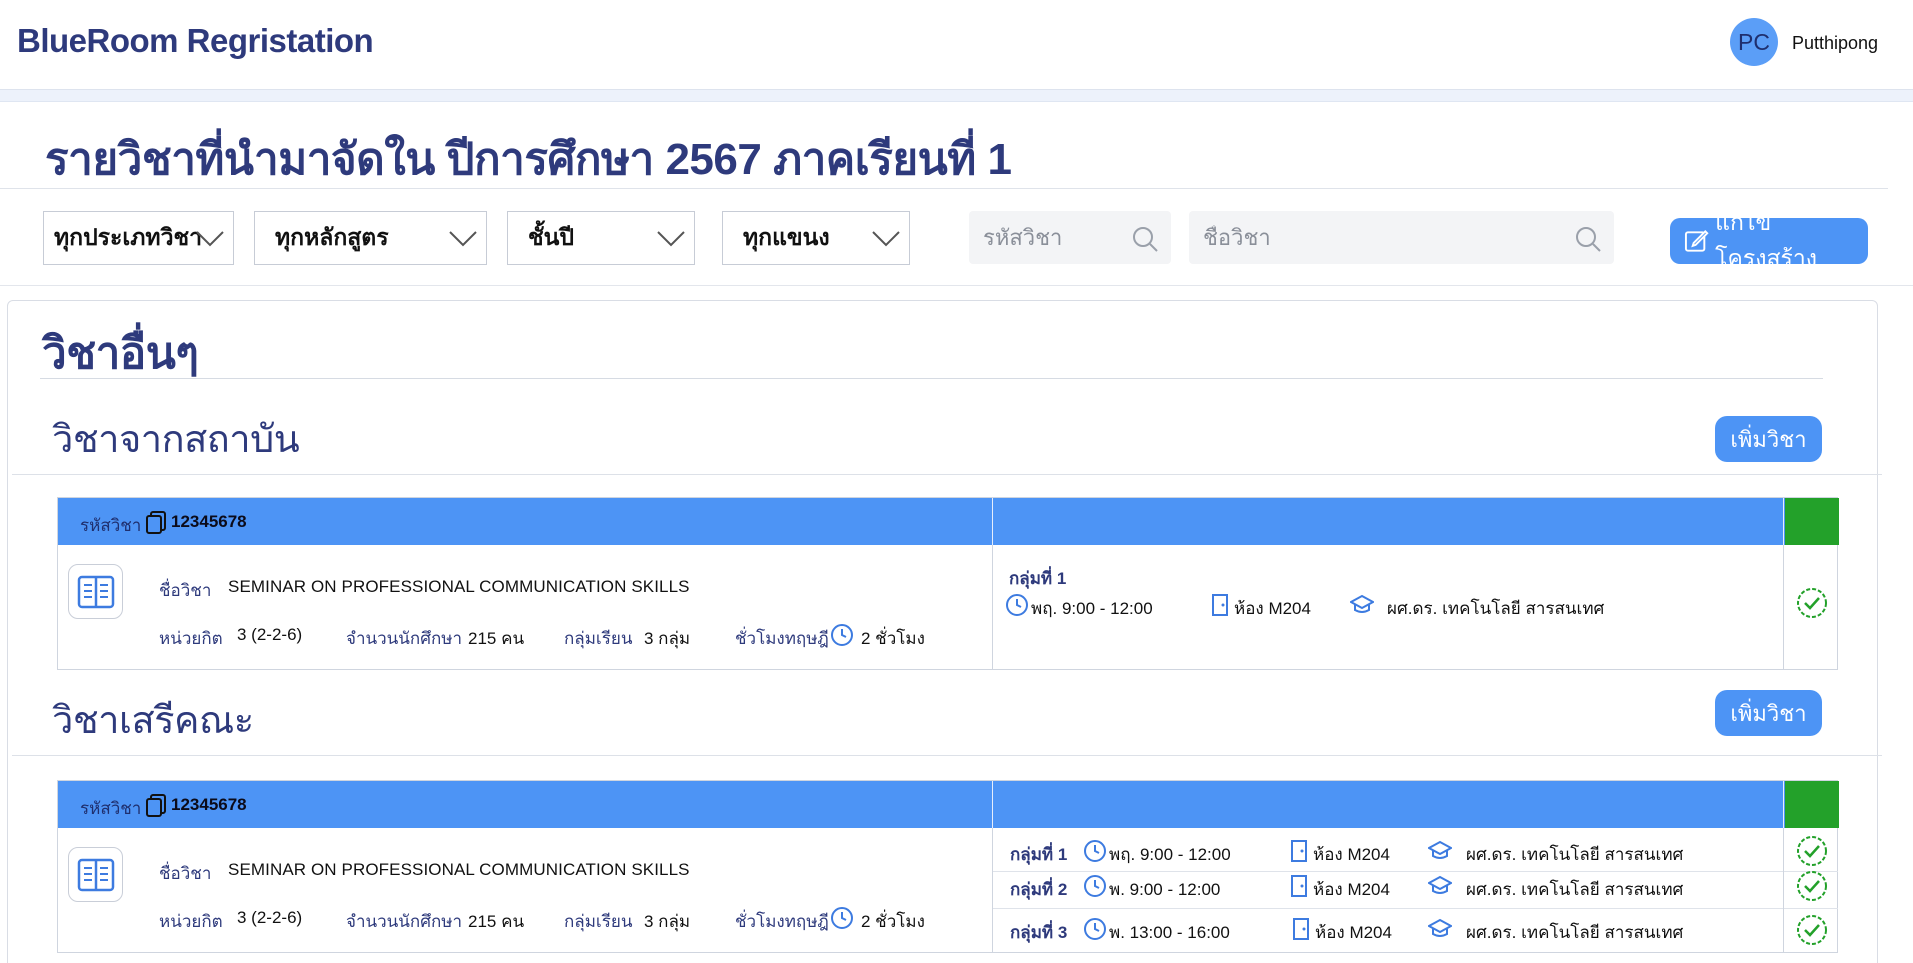 The width and height of the screenshot is (1913, 963). What do you see at coordinates (1058, 237) in the screenshot?
I see `course-code-input` at bounding box center [1058, 237].